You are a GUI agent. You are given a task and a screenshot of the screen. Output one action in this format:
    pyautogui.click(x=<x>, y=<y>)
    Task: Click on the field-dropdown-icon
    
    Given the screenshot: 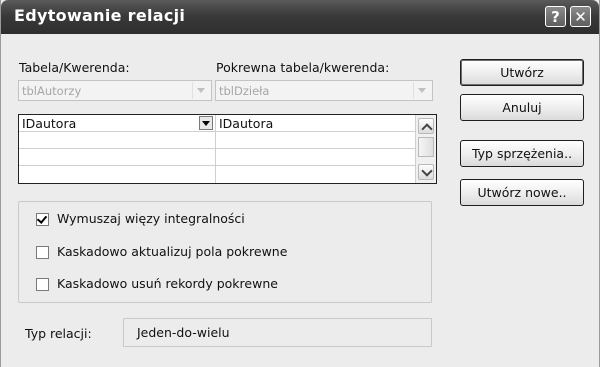 What is the action you would take?
    pyautogui.click(x=206, y=123)
    